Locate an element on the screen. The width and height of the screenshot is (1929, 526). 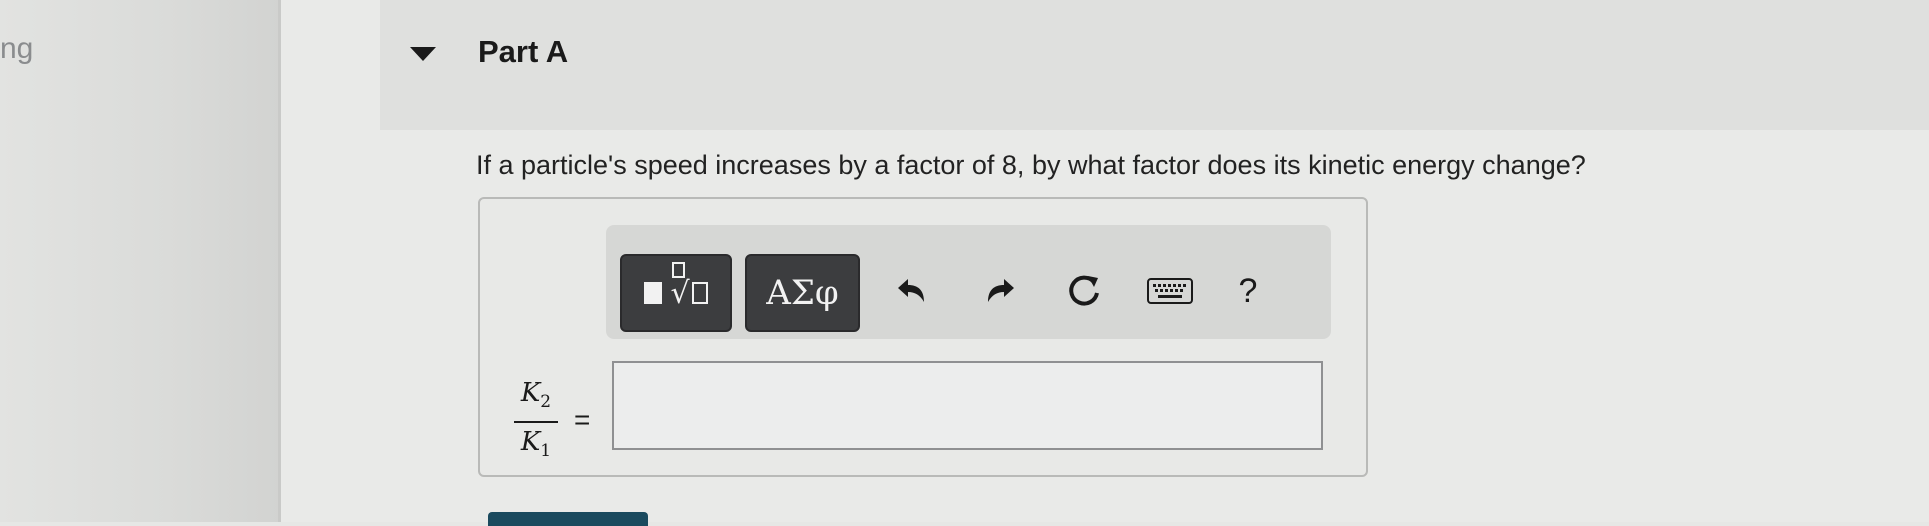
redo-icon is located at coordinates (1001, 291).